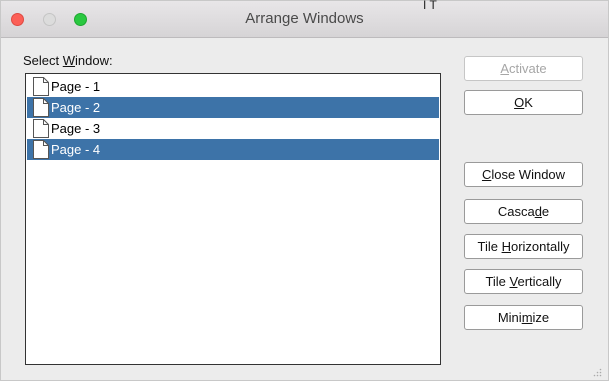  What do you see at coordinates (545, 211) in the screenshot?
I see `cascade-label-post: e` at bounding box center [545, 211].